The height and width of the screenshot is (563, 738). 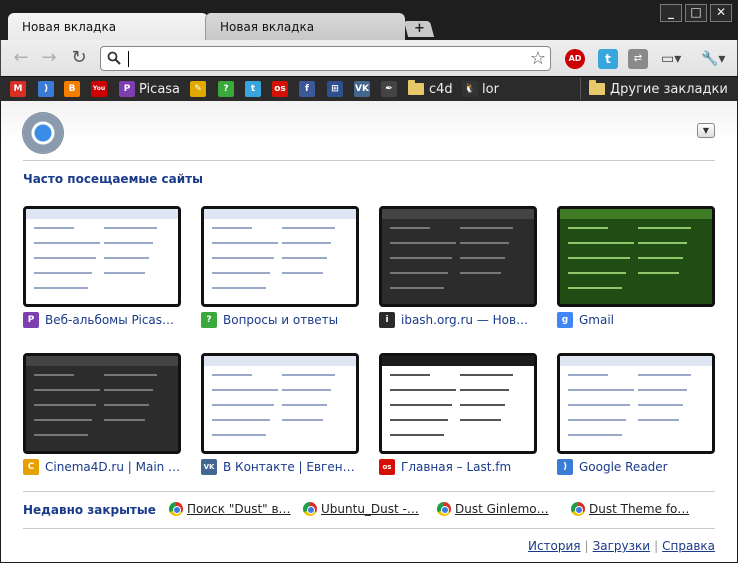 What do you see at coordinates (49, 58) in the screenshot?
I see `forward-button: →` at bounding box center [49, 58].